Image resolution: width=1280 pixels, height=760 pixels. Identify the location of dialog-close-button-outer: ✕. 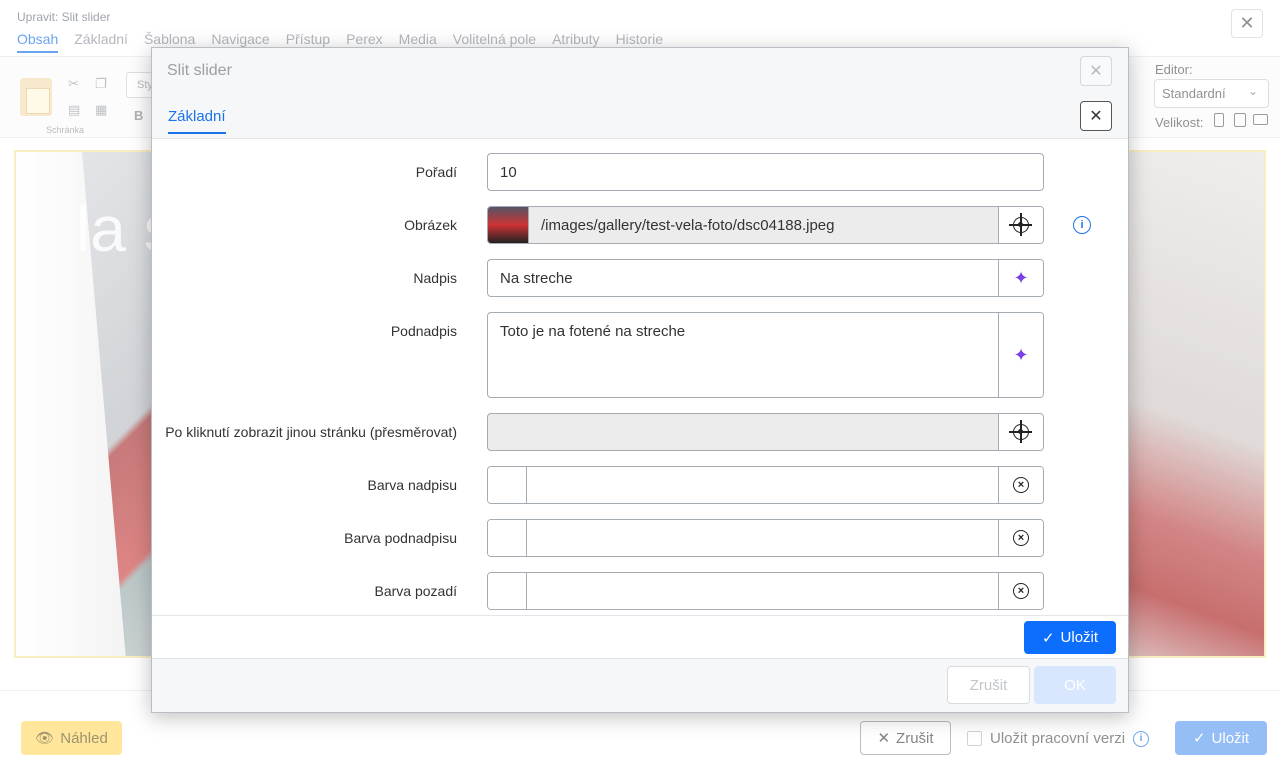
(1096, 71).